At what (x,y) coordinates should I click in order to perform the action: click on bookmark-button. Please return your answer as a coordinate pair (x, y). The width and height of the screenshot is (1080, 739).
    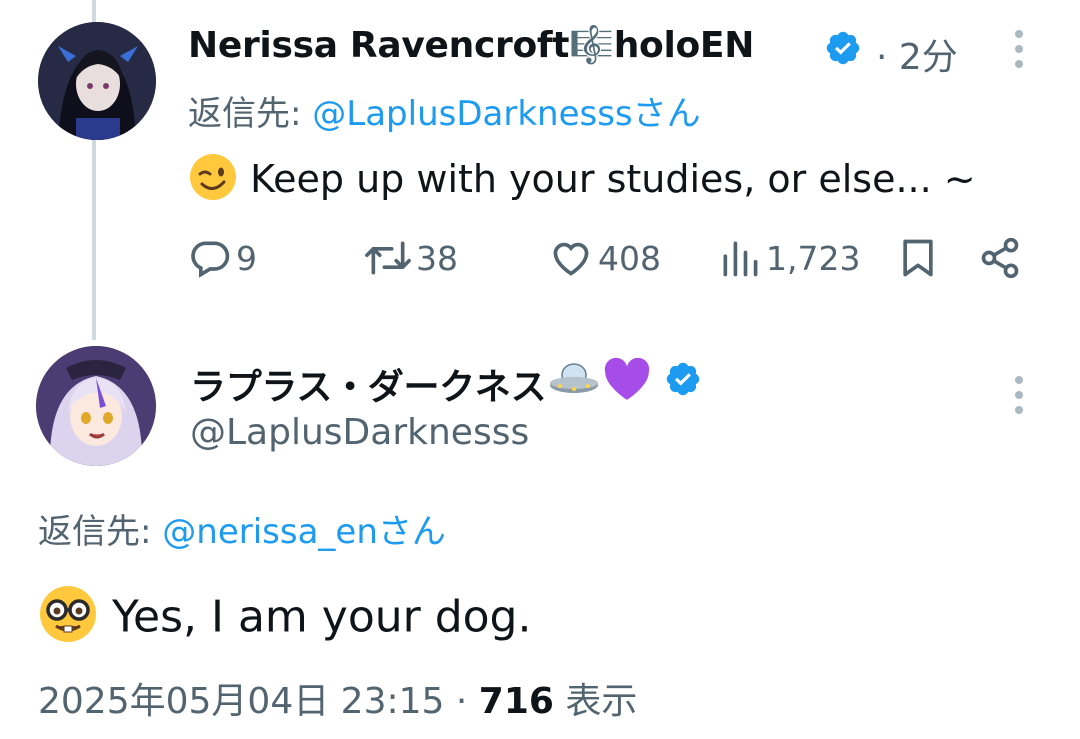
    Looking at the image, I should click on (918, 260).